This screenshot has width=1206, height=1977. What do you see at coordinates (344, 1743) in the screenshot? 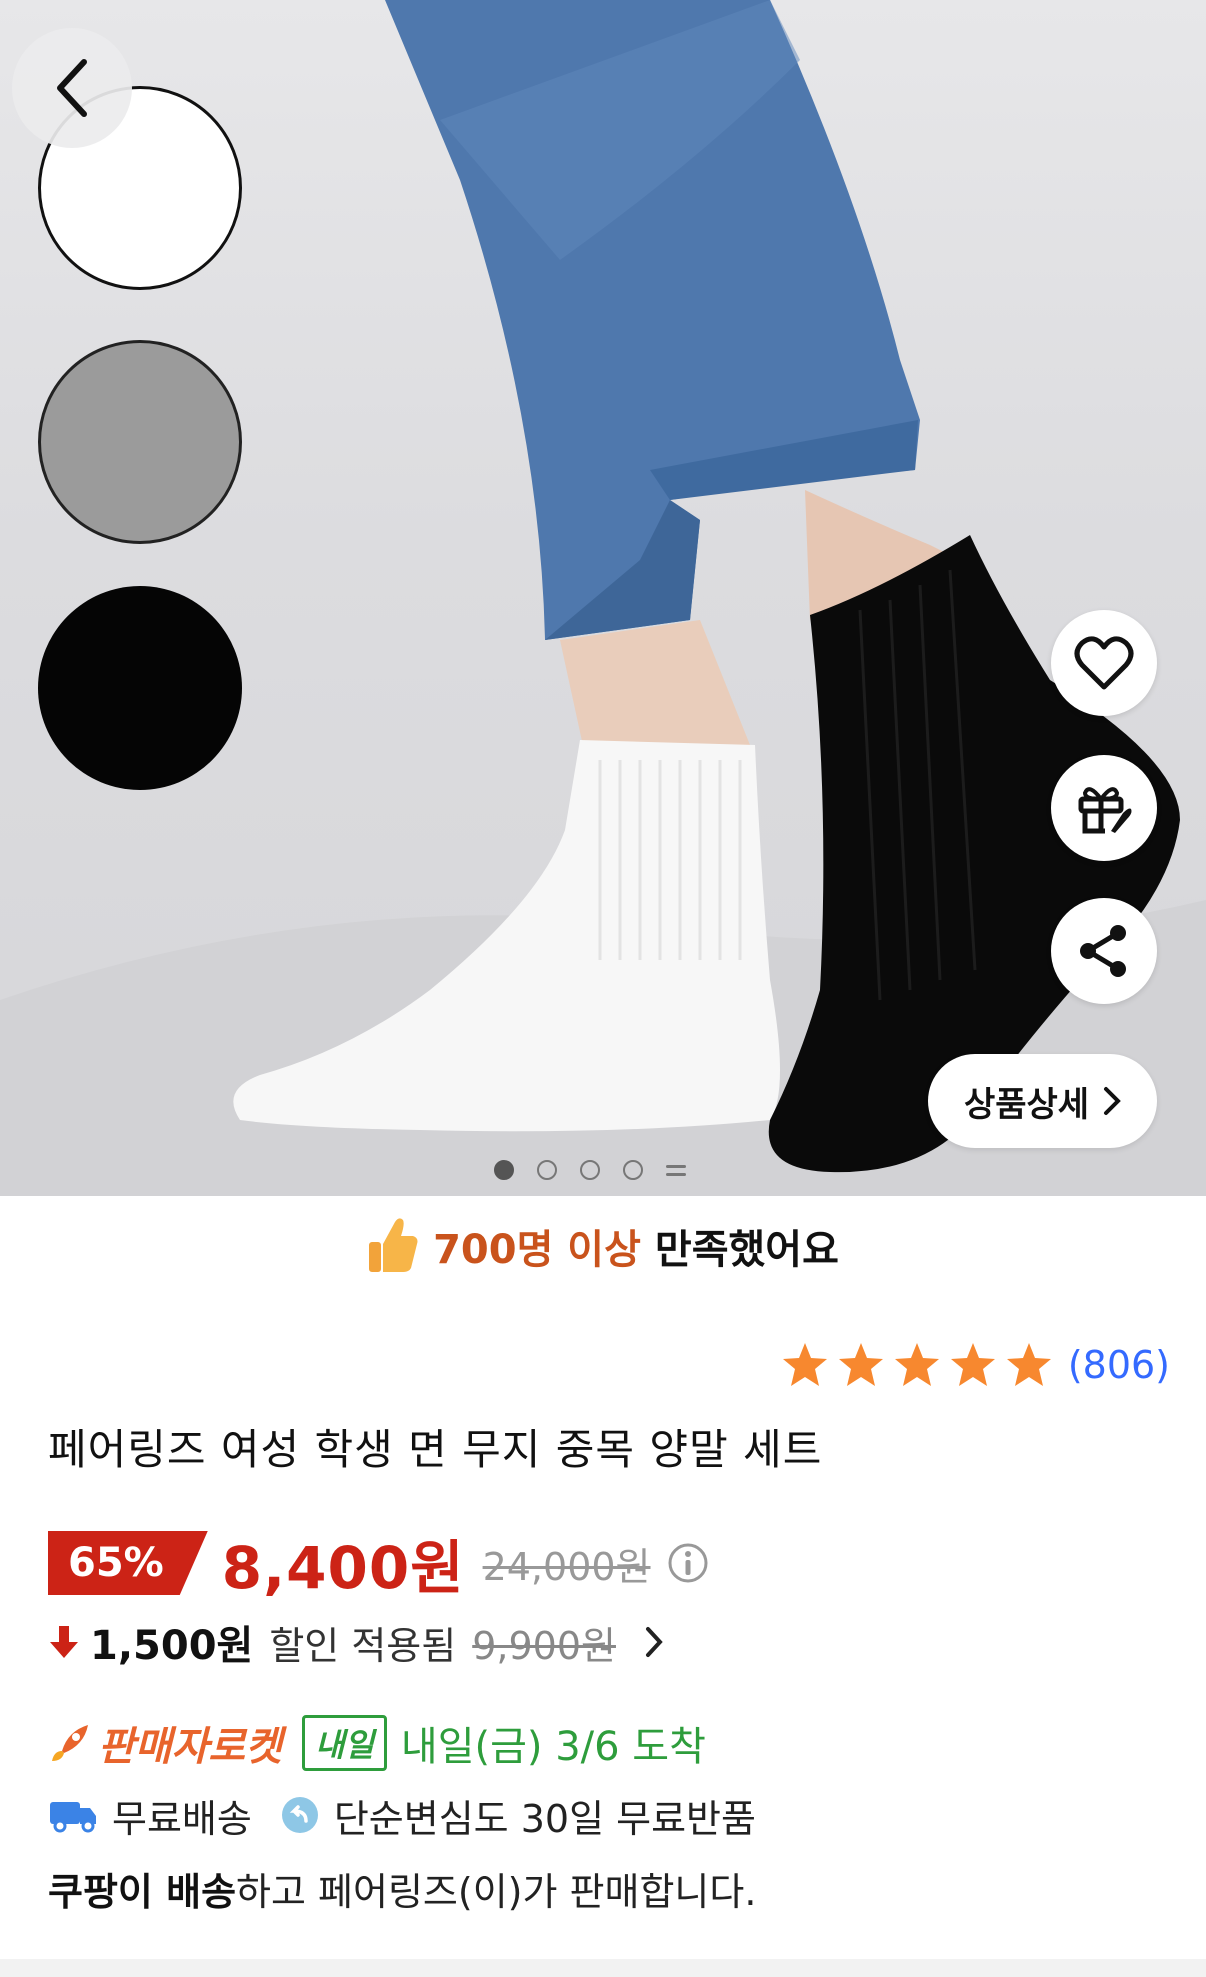
I see `tomorrow-badge: 내일` at bounding box center [344, 1743].